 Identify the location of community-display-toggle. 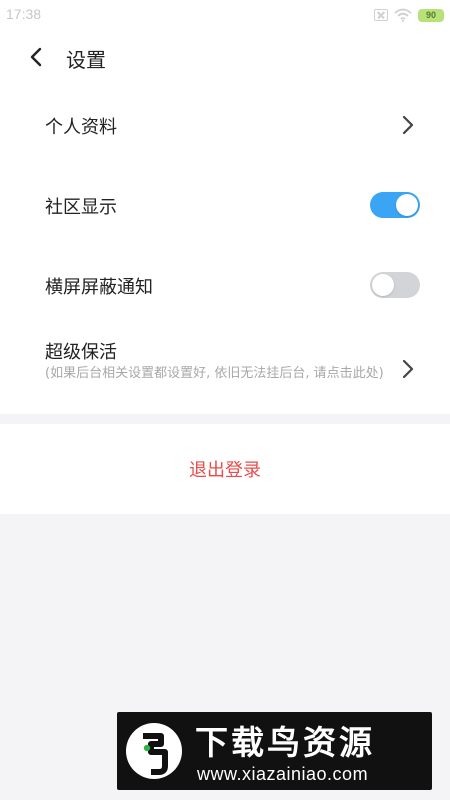
(395, 205).